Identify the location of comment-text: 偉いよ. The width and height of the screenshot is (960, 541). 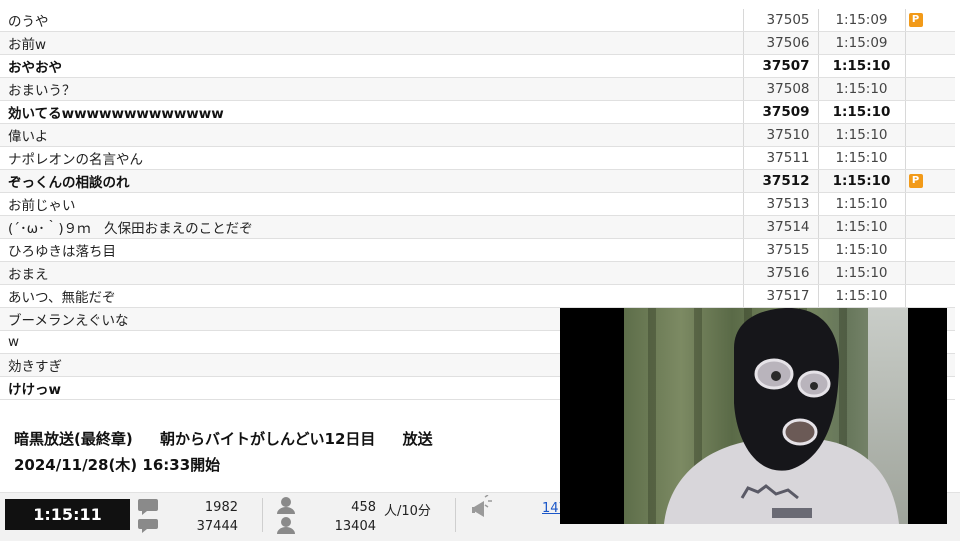
(371, 135).